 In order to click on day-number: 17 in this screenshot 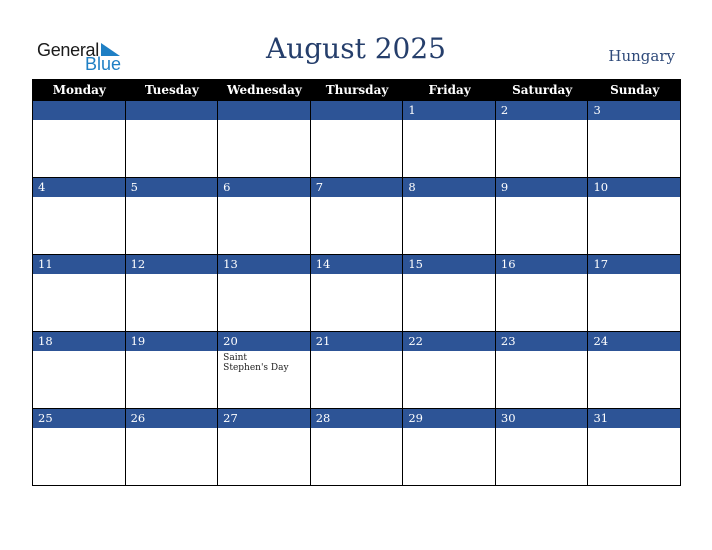, I will do `click(634, 264)`.